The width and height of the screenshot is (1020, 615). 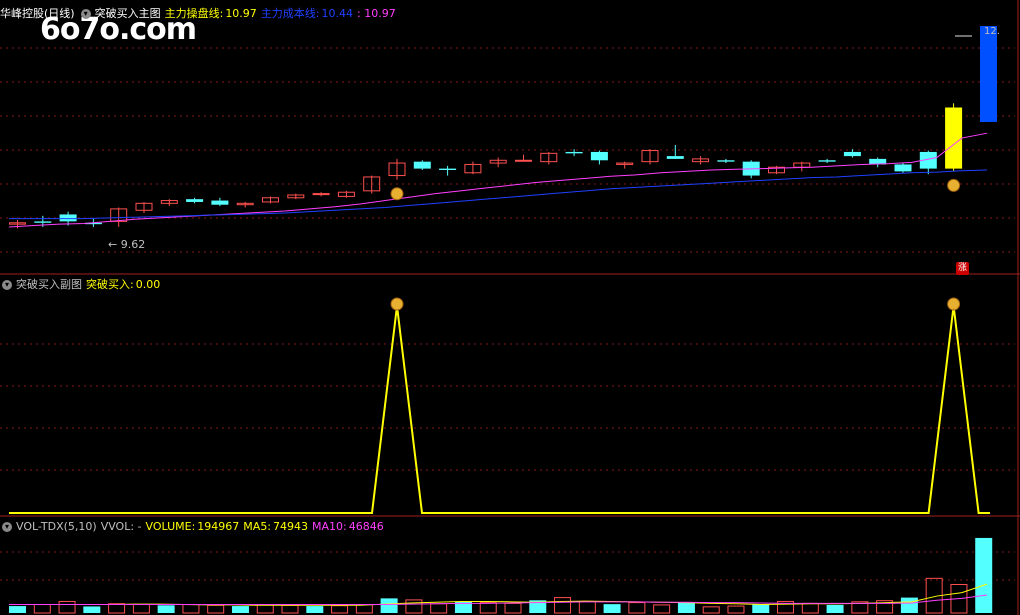 I want to click on line2-value: 10.44, so click(x=337, y=13).